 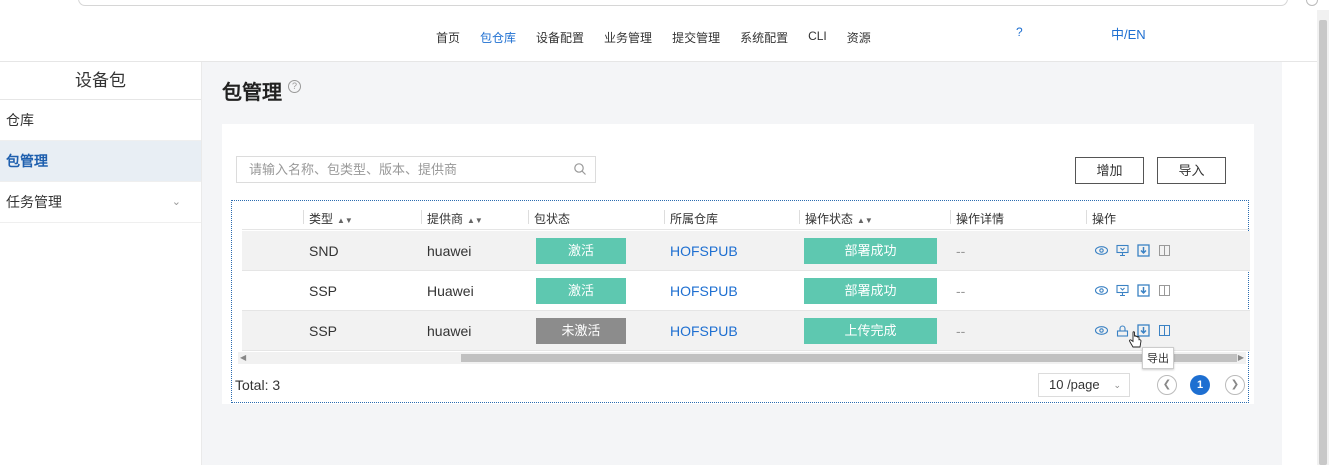 I want to click on cell-provider: Huawei, so click(x=450, y=291).